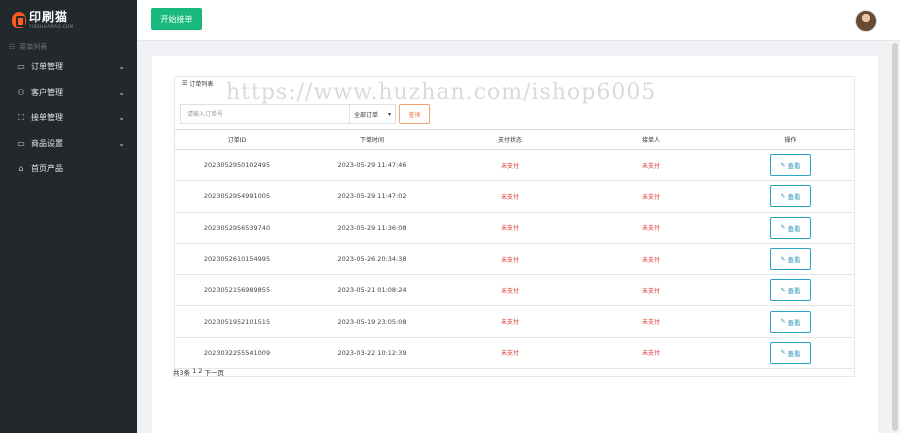 The height and width of the screenshot is (433, 900). What do you see at coordinates (650, 140) in the screenshot?
I see `column-header-taker: 接单人` at bounding box center [650, 140].